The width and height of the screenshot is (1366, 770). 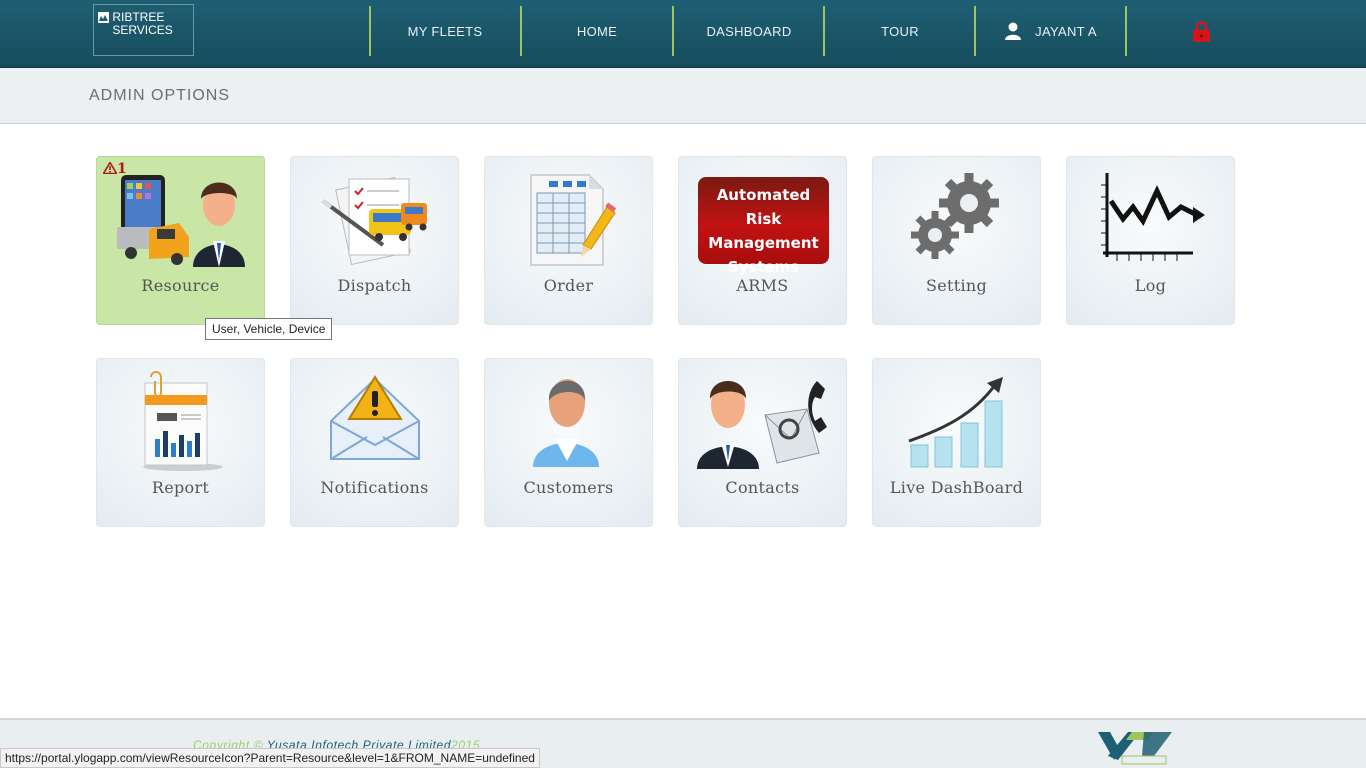 I want to click on title-band: ADMIN OPTIONS, so click(x=683, y=96).